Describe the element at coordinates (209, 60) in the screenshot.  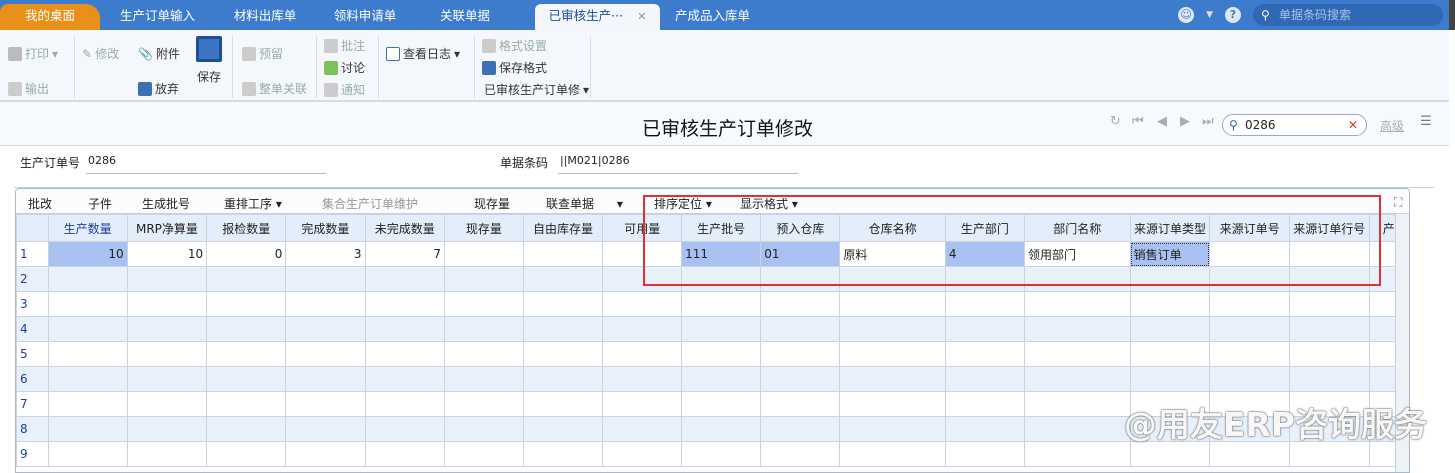
I see `save-button: 保存` at that location.